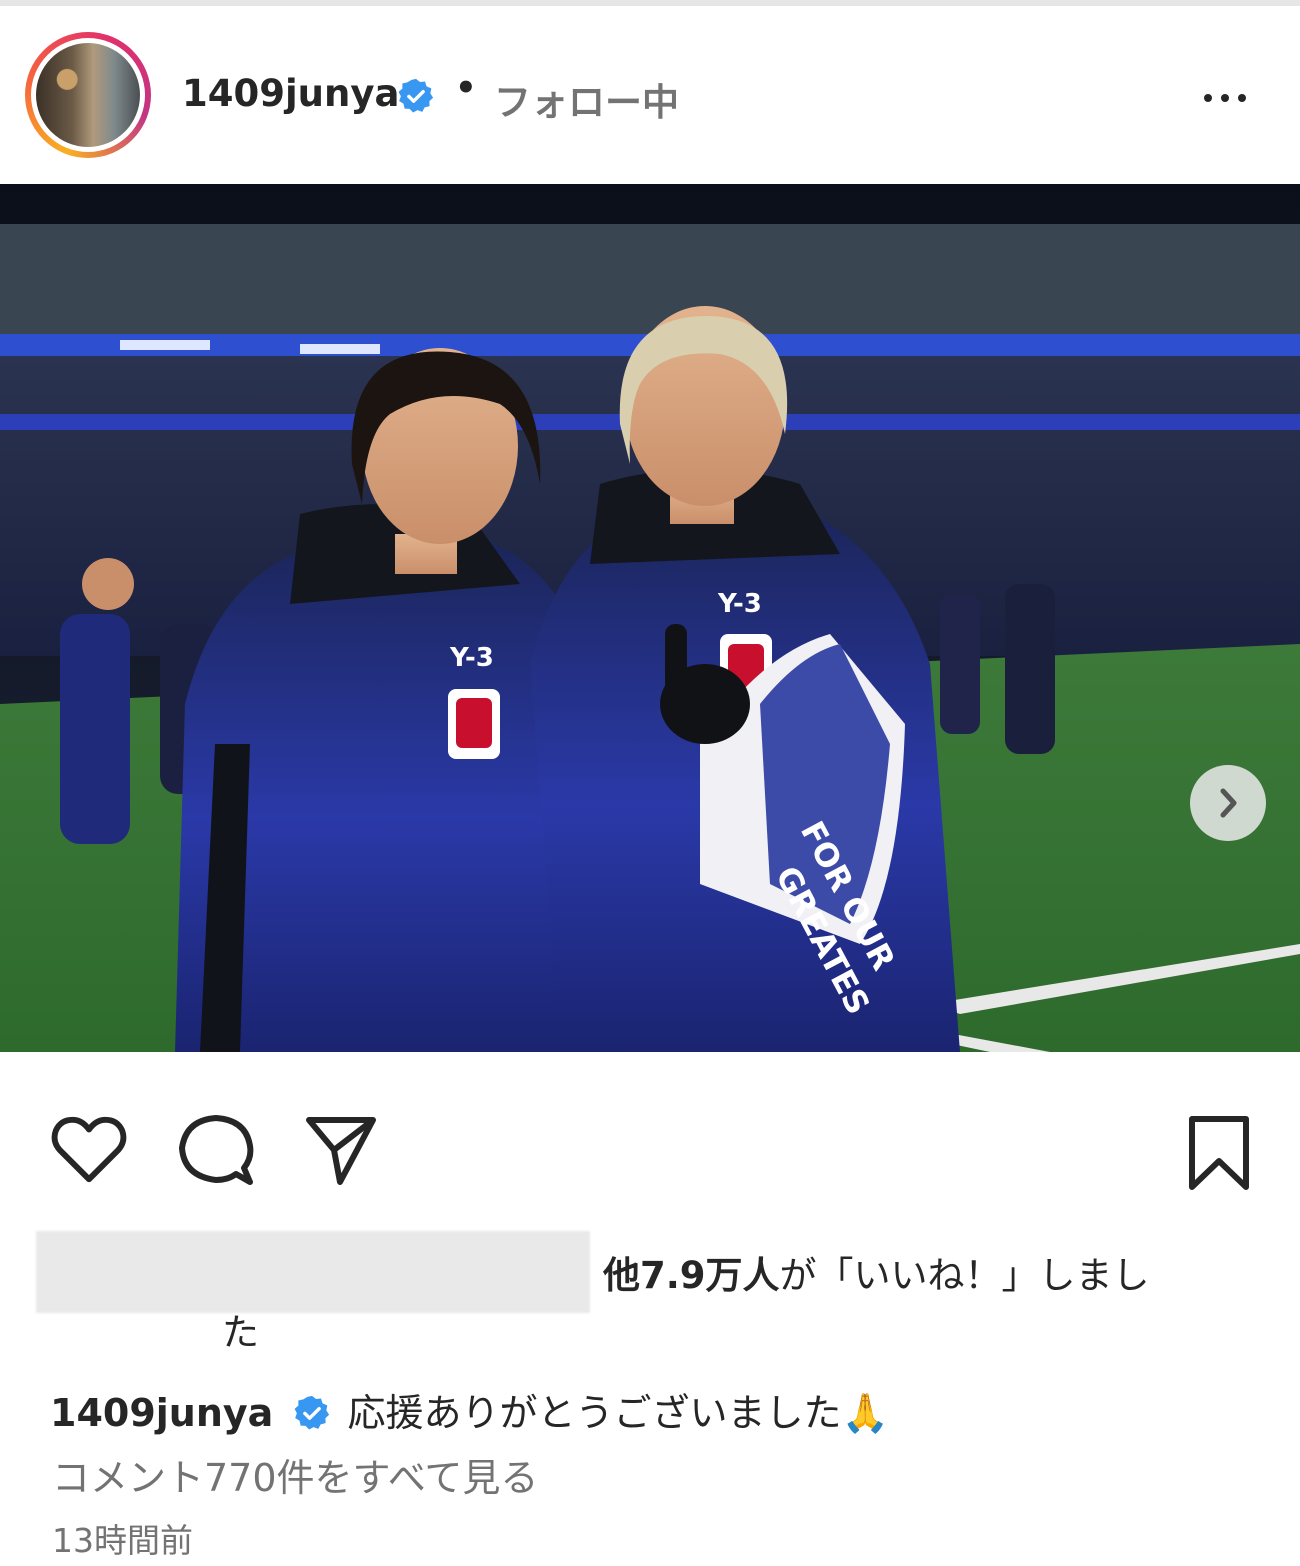 The image size is (1300, 1566). Describe the element at coordinates (471, 658) in the screenshot. I see `y3-logo-left: Y-3` at that location.